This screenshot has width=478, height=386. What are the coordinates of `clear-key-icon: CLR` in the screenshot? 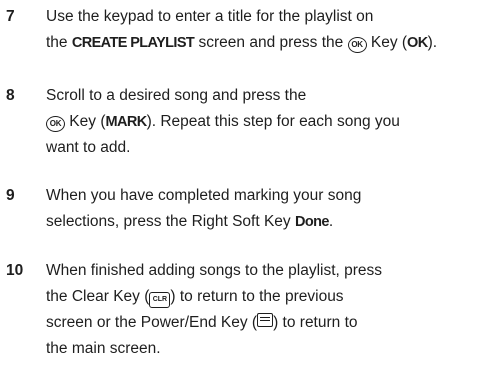 It's located at (160, 300).